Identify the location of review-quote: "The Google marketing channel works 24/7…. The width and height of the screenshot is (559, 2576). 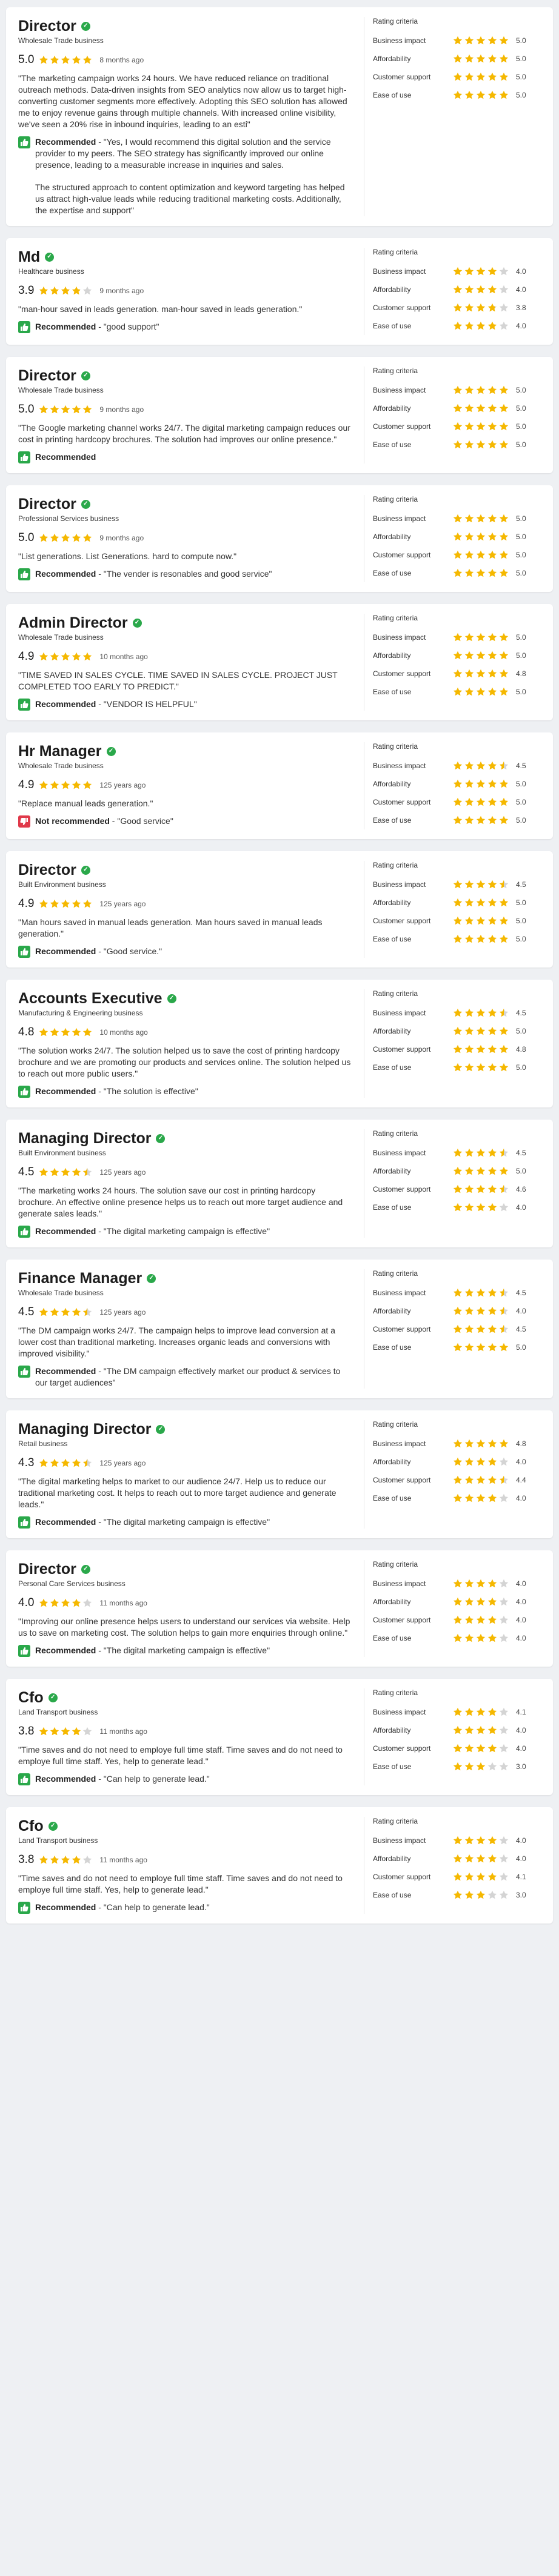
(184, 433).